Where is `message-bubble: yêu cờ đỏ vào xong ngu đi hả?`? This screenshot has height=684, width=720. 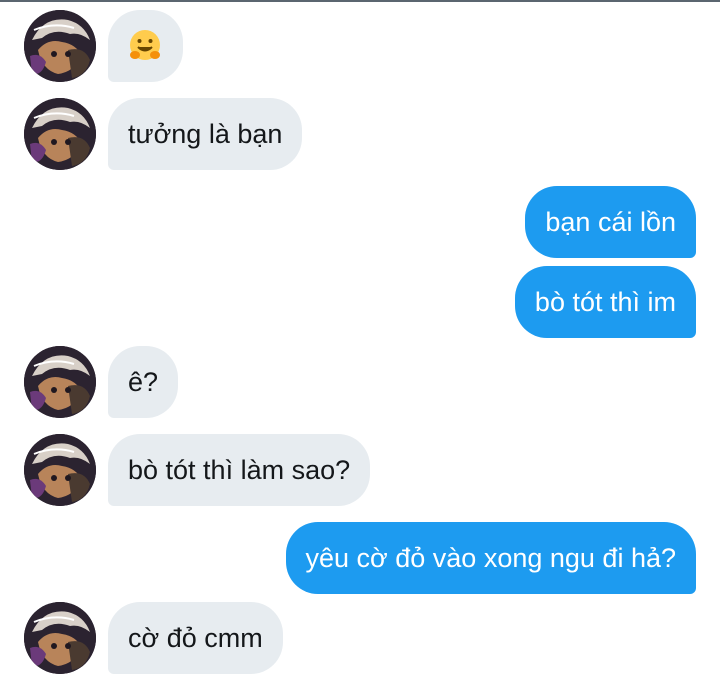 message-bubble: yêu cờ đỏ vào xong ngu đi hả? is located at coordinates (490, 558).